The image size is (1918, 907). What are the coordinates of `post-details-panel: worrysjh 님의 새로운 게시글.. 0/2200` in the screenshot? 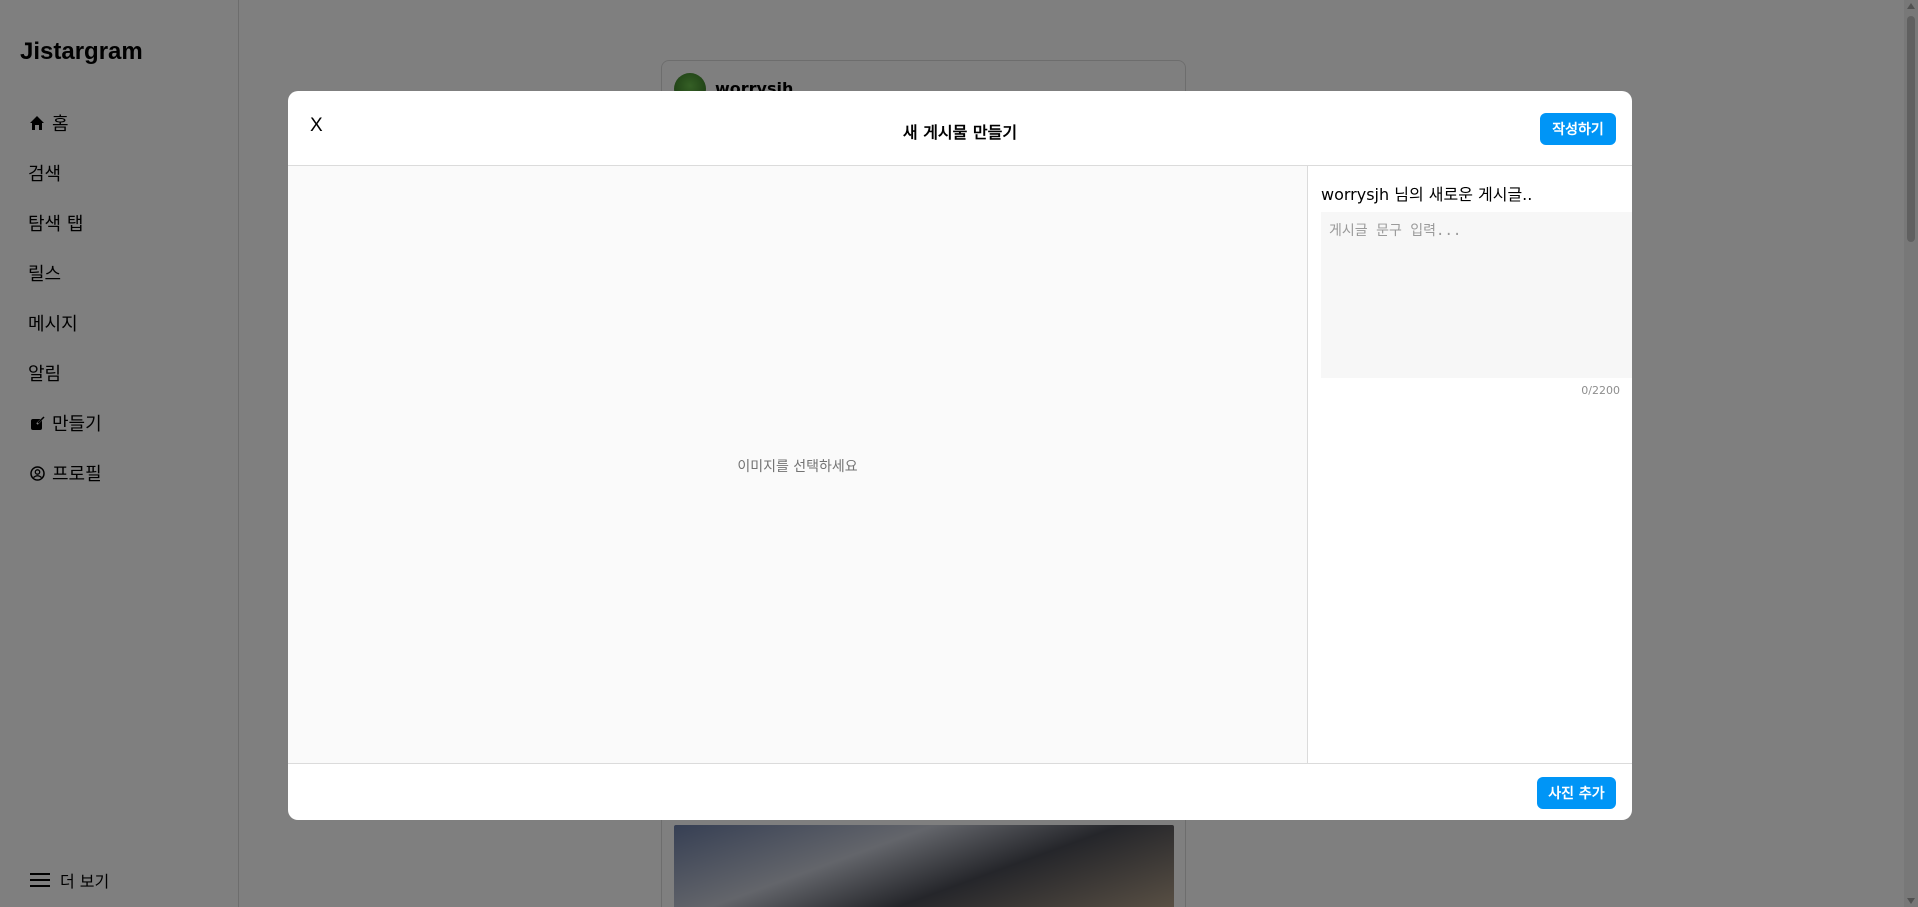 It's located at (1470, 464).